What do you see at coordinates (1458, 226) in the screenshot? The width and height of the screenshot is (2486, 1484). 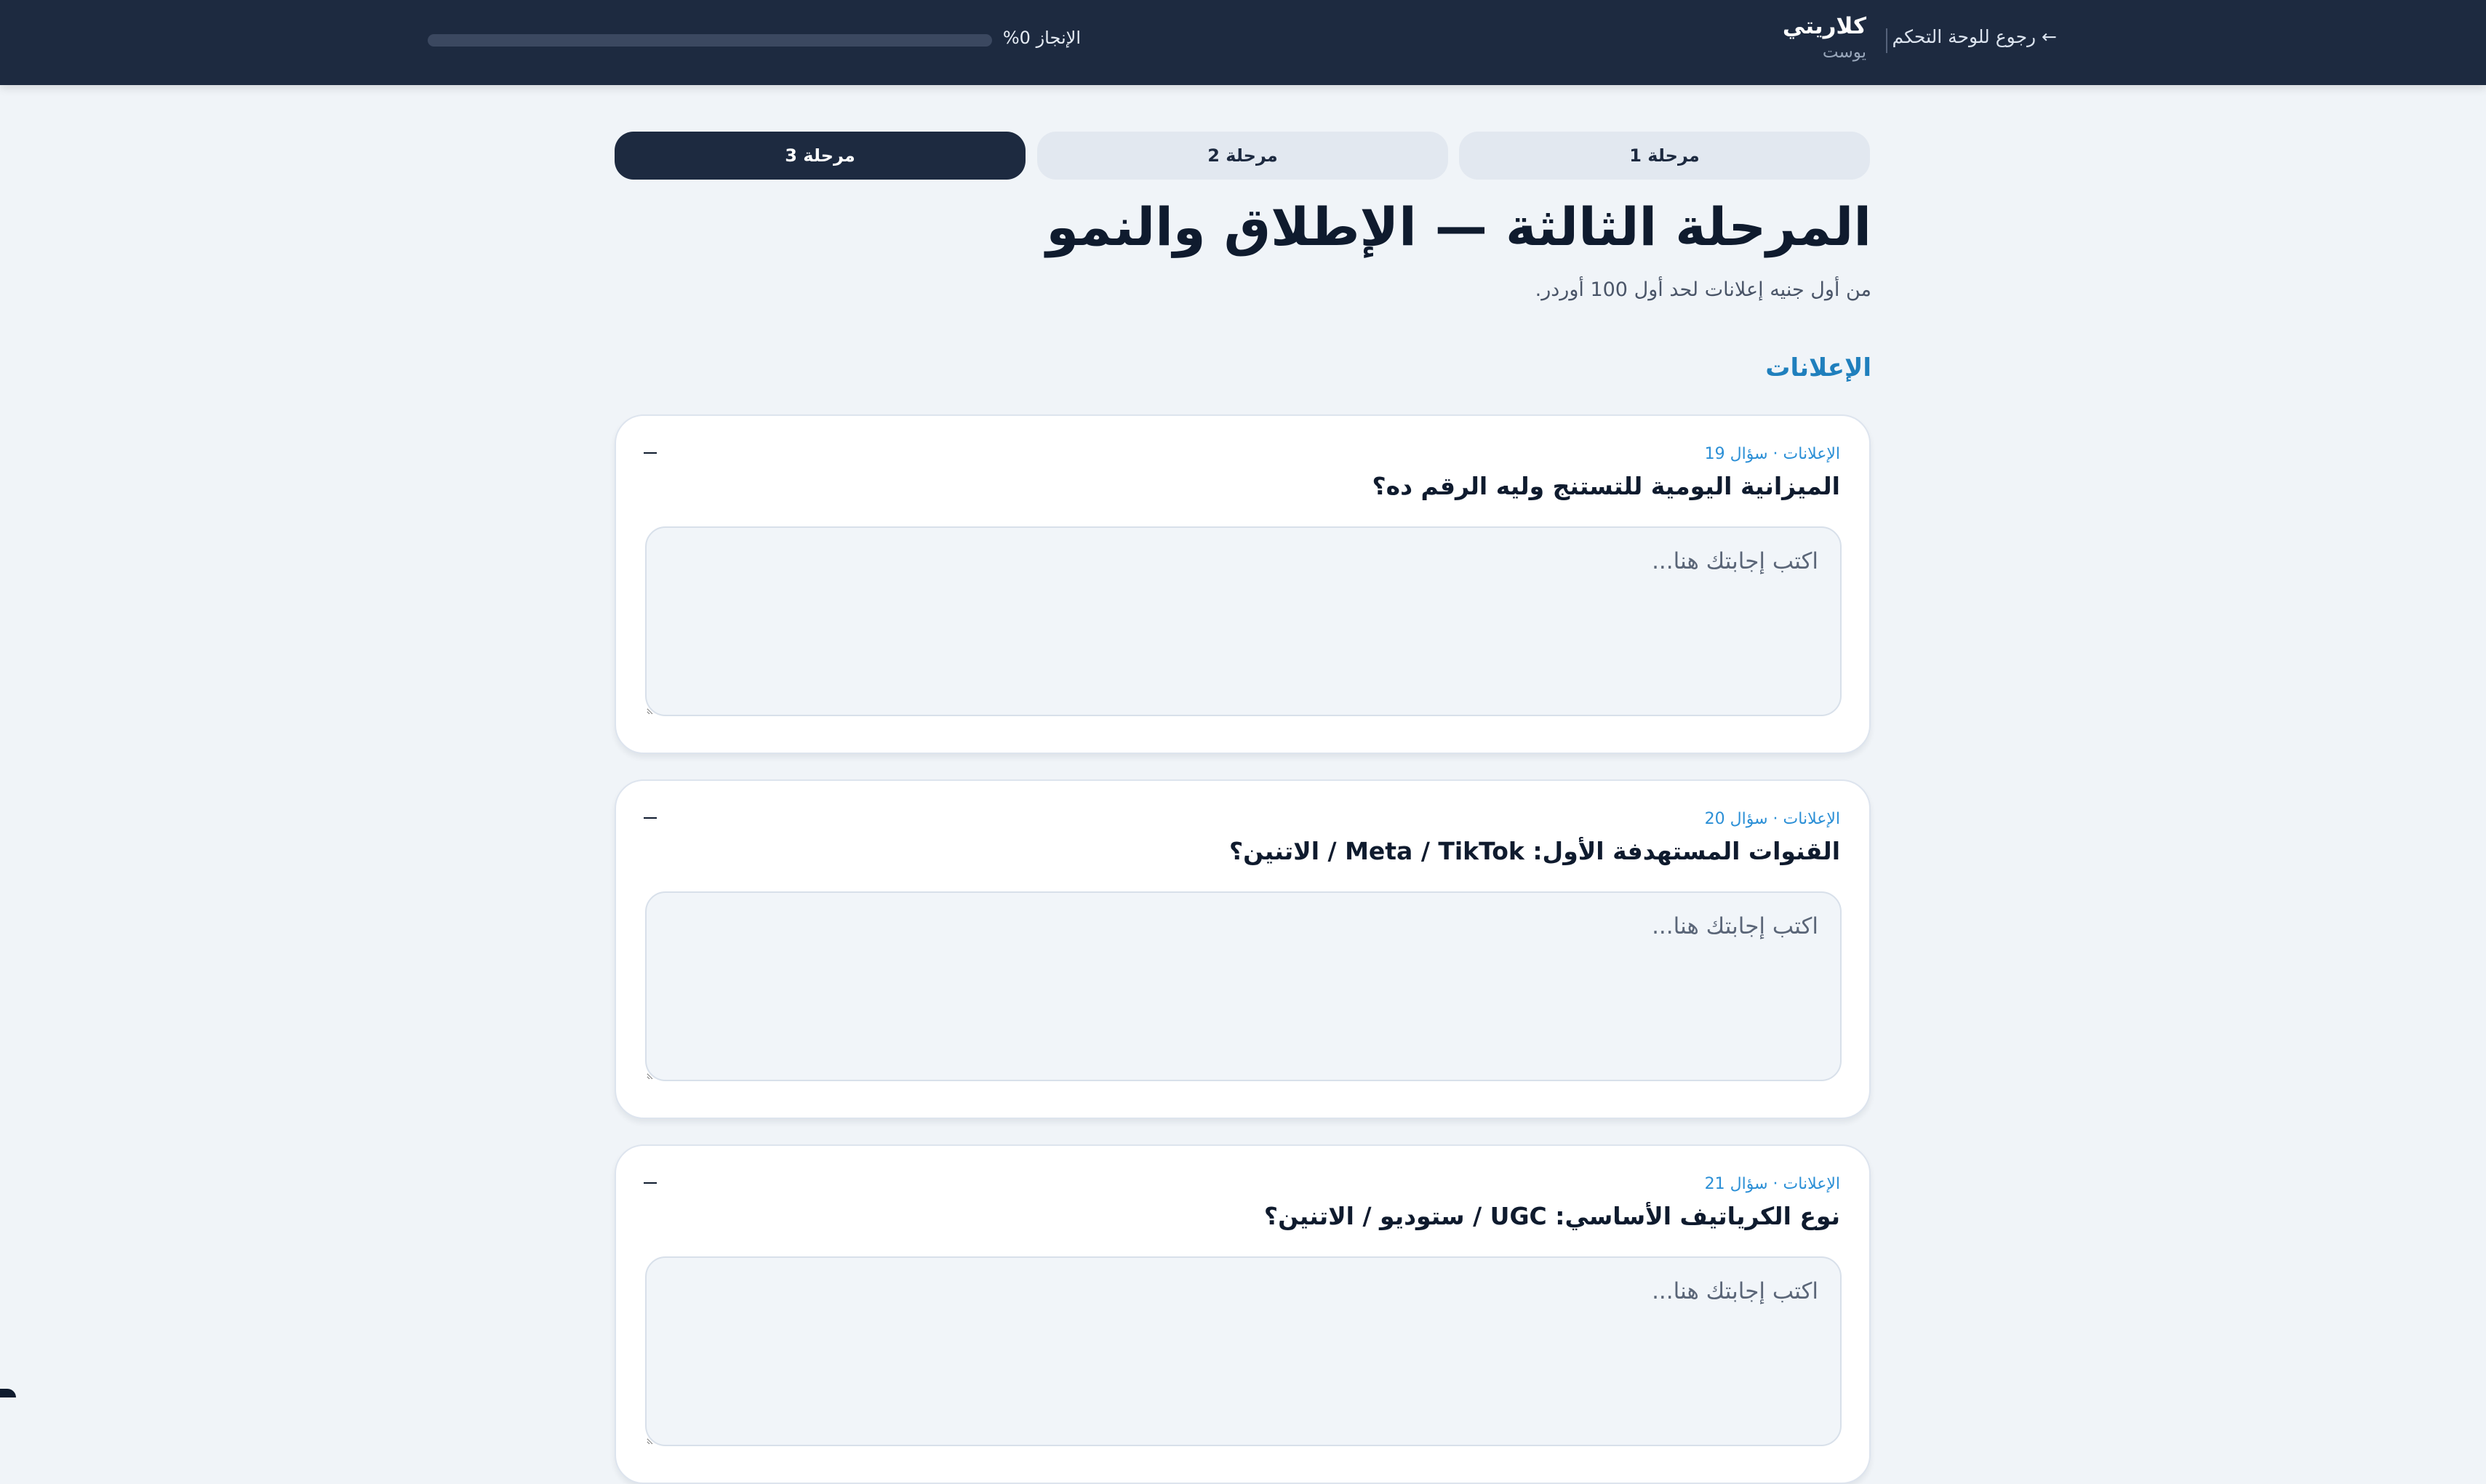 I see `page-title: المرحلة الثالثة — الإطلاق والنمو` at bounding box center [1458, 226].